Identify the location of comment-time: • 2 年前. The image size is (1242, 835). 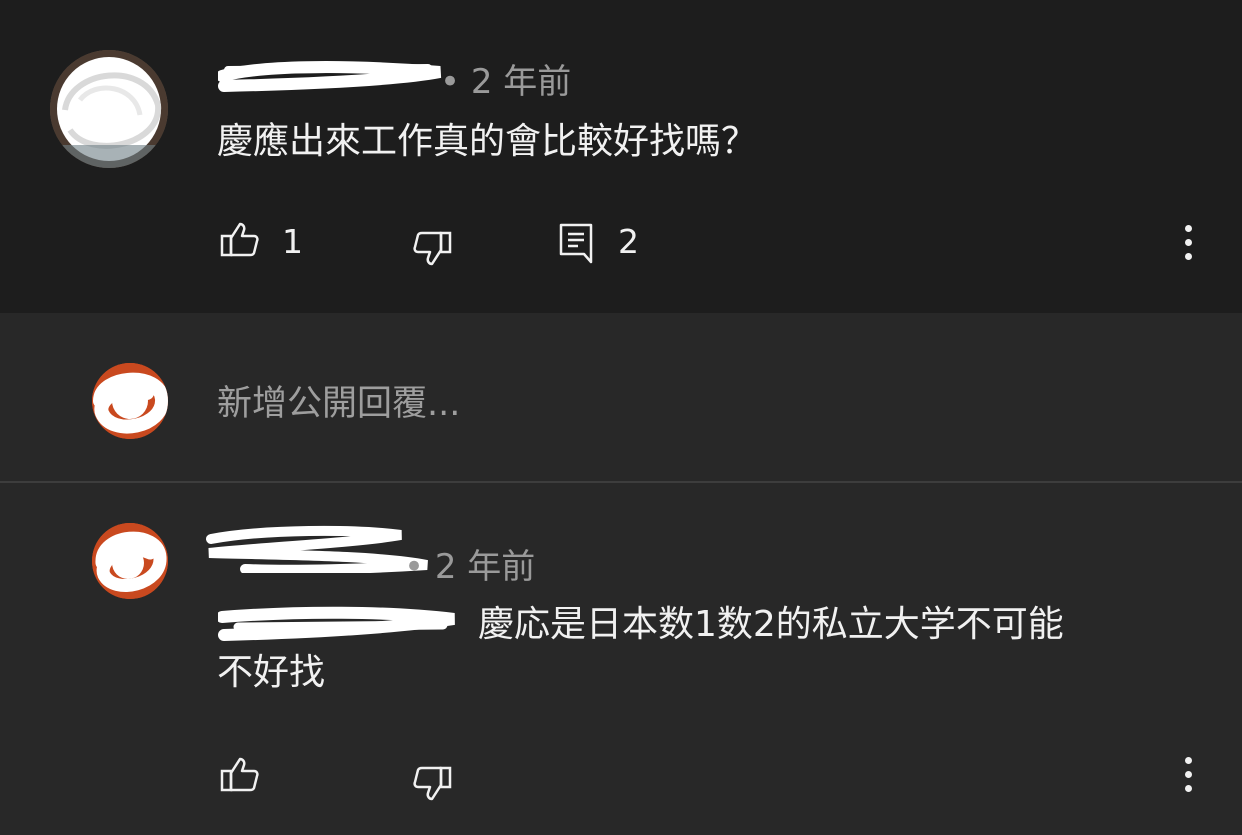
(506, 82).